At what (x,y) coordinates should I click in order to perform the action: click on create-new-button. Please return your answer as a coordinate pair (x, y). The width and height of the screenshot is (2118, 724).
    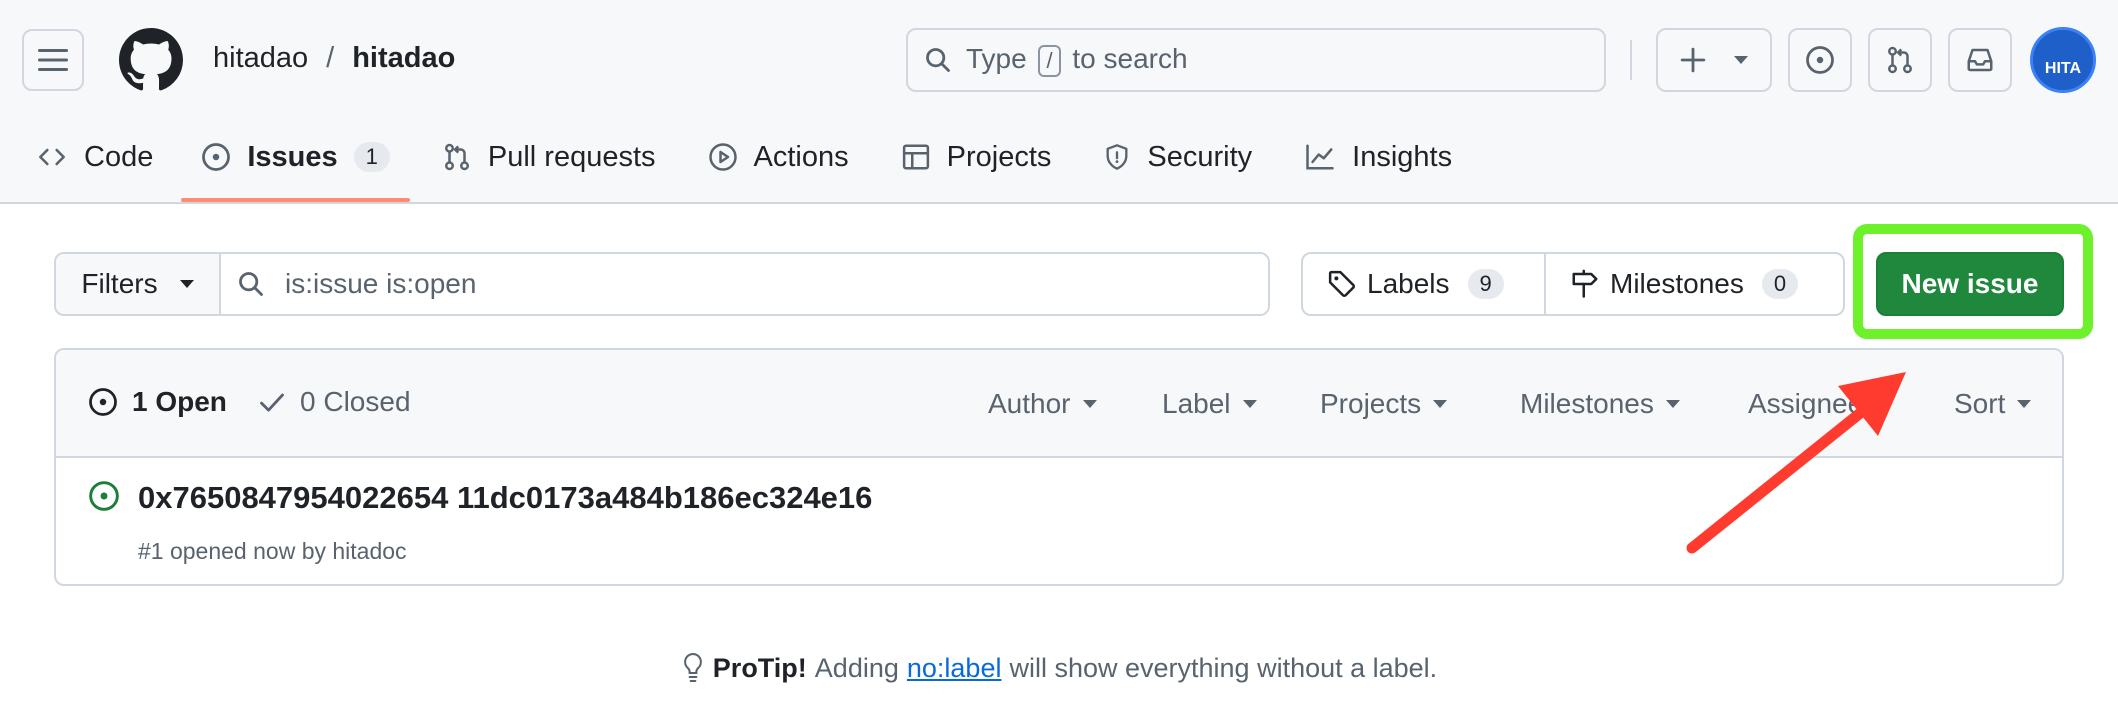
    Looking at the image, I should click on (1714, 60).